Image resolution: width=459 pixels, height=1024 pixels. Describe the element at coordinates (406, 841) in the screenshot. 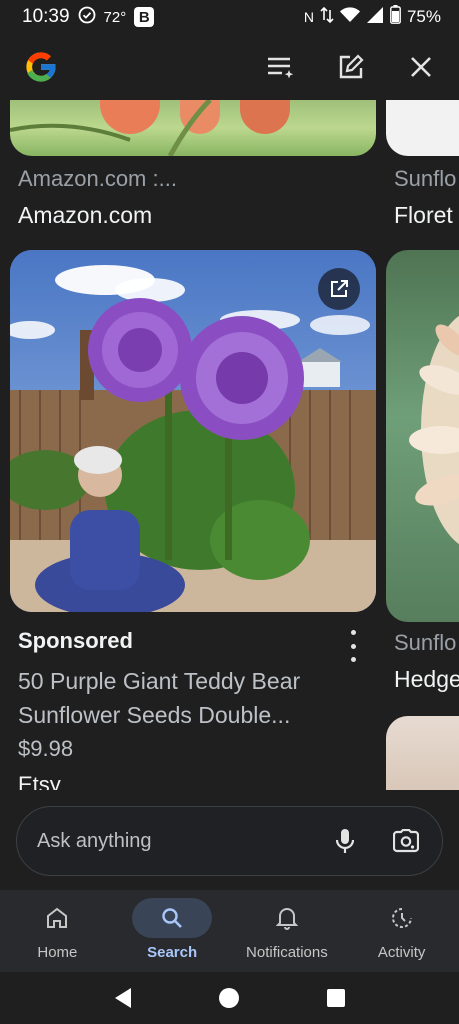

I see `google-lens-icon` at that location.